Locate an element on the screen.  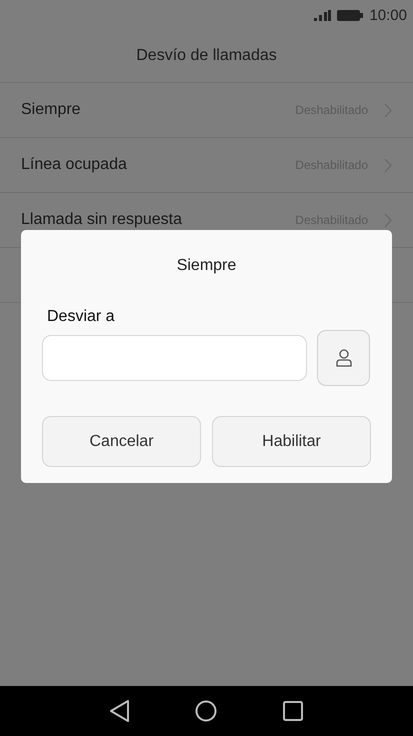
dialog-title: Siempre is located at coordinates (207, 266).